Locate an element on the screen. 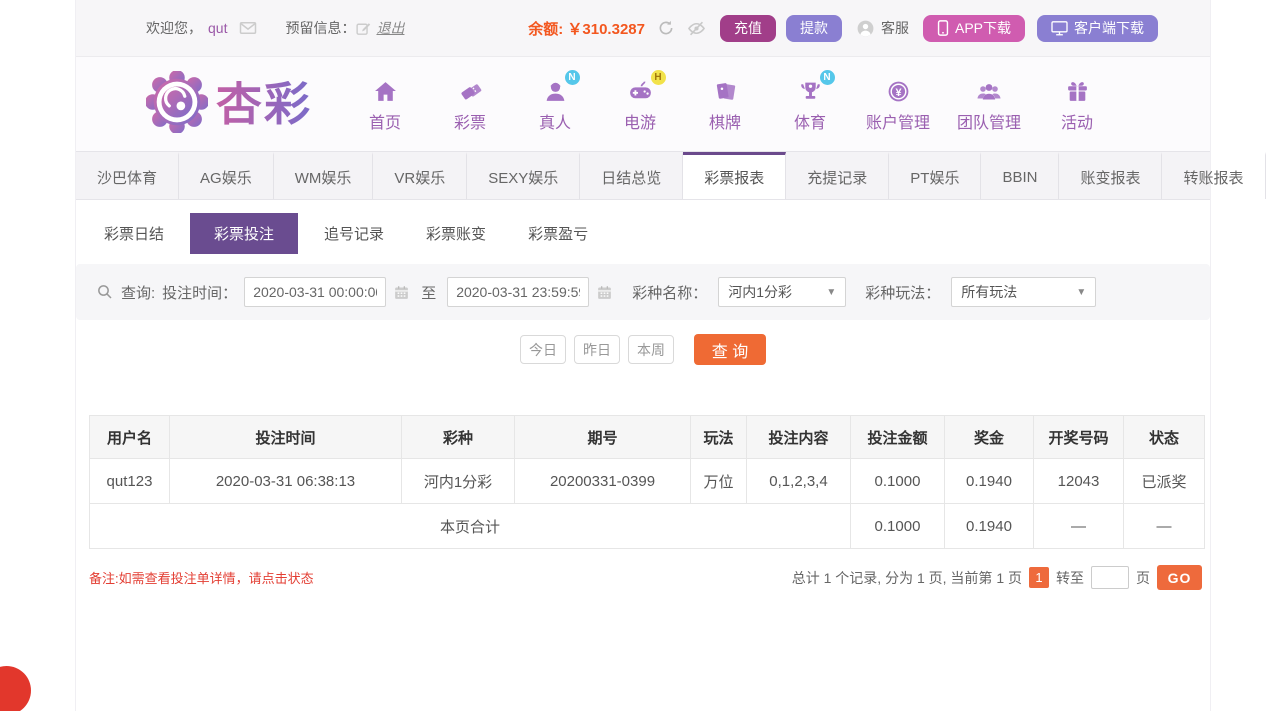  time-to-input is located at coordinates (518, 292).